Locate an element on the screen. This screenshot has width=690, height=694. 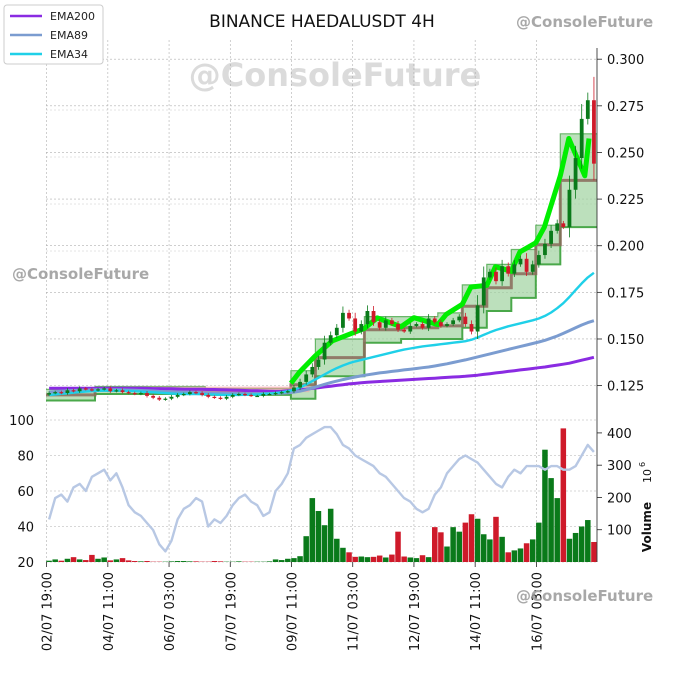
volume-axis-unit-base: 10 is located at coordinates (647, 476).